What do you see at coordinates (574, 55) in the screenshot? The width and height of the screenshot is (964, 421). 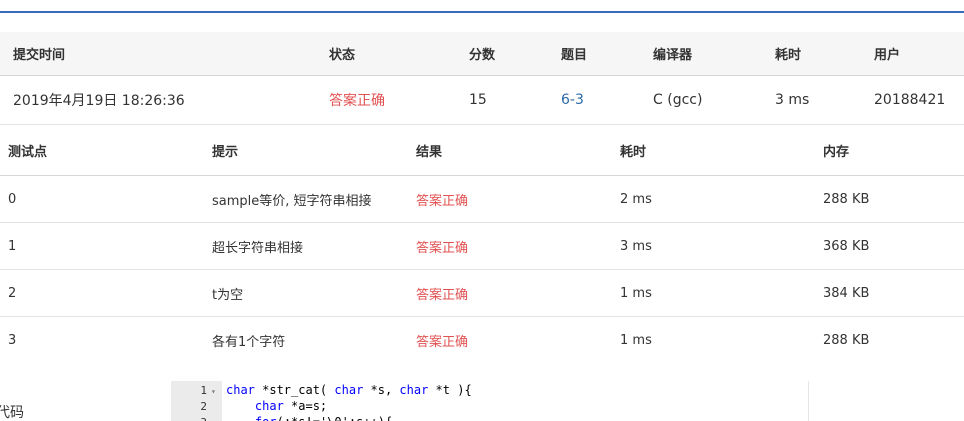 I see `header-problem: 题目` at bounding box center [574, 55].